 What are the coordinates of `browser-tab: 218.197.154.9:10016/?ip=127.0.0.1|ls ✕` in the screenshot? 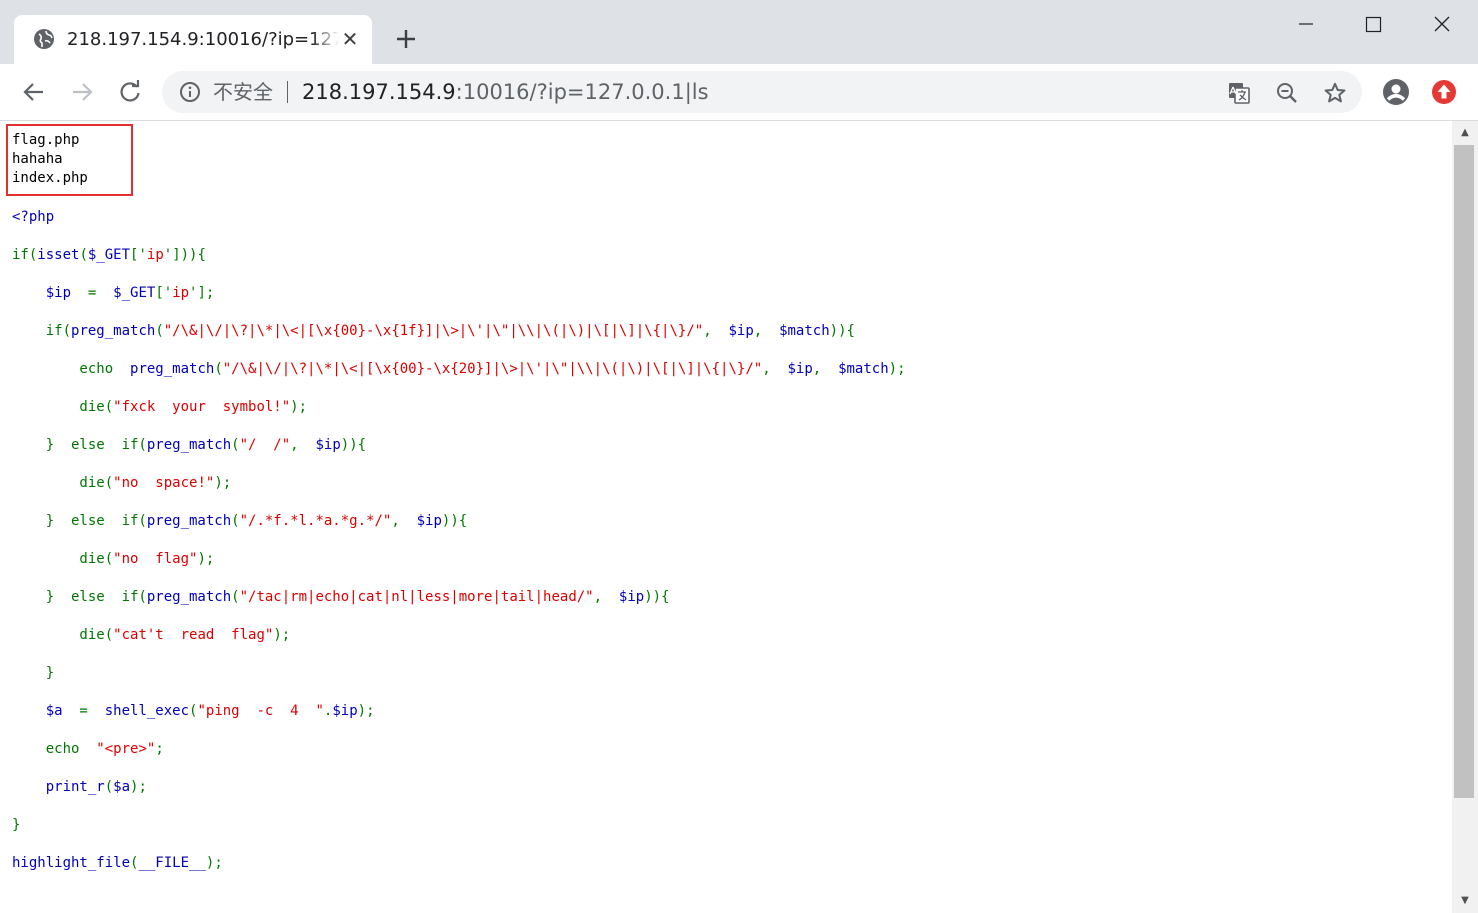 It's located at (193, 39).